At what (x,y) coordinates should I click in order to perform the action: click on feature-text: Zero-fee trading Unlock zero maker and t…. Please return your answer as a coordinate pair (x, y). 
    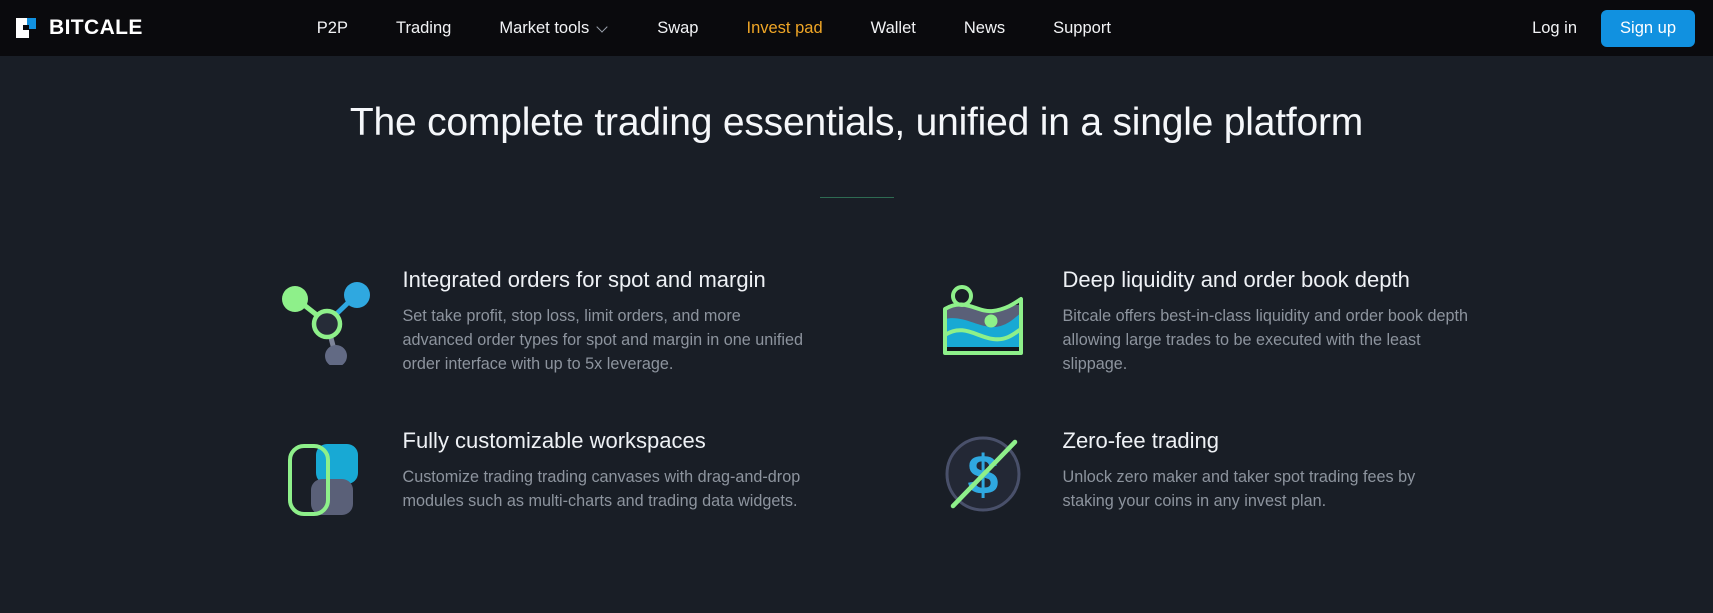
    Looking at the image, I should click on (1267, 467).